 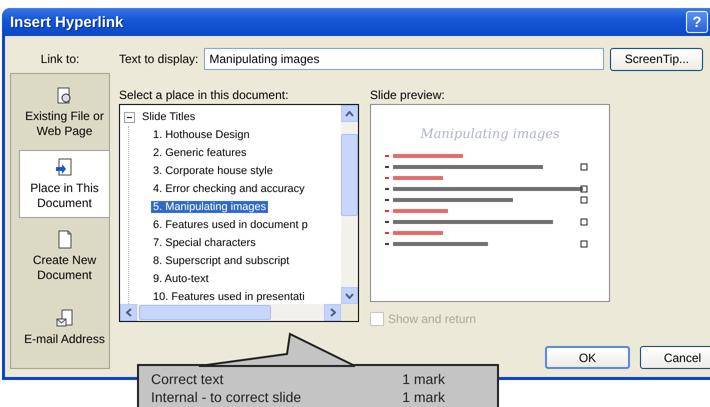 I want to click on tree-item: 1. Hothouse Design, so click(x=201, y=135).